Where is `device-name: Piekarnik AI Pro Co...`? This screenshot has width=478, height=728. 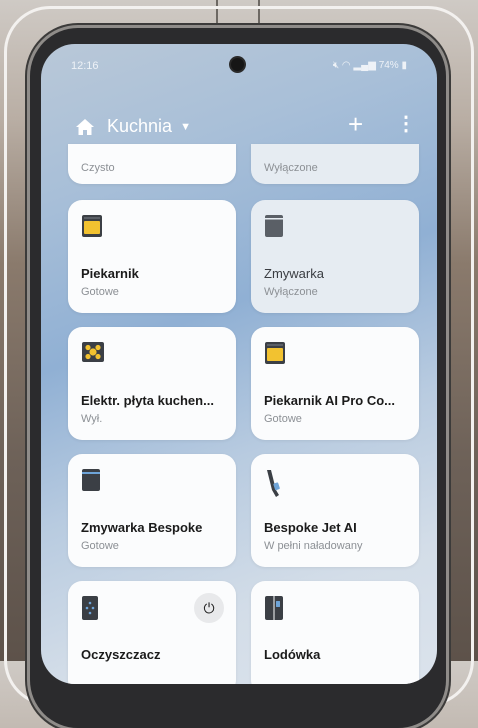 device-name: Piekarnik AI Pro Co... is located at coordinates (330, 400).